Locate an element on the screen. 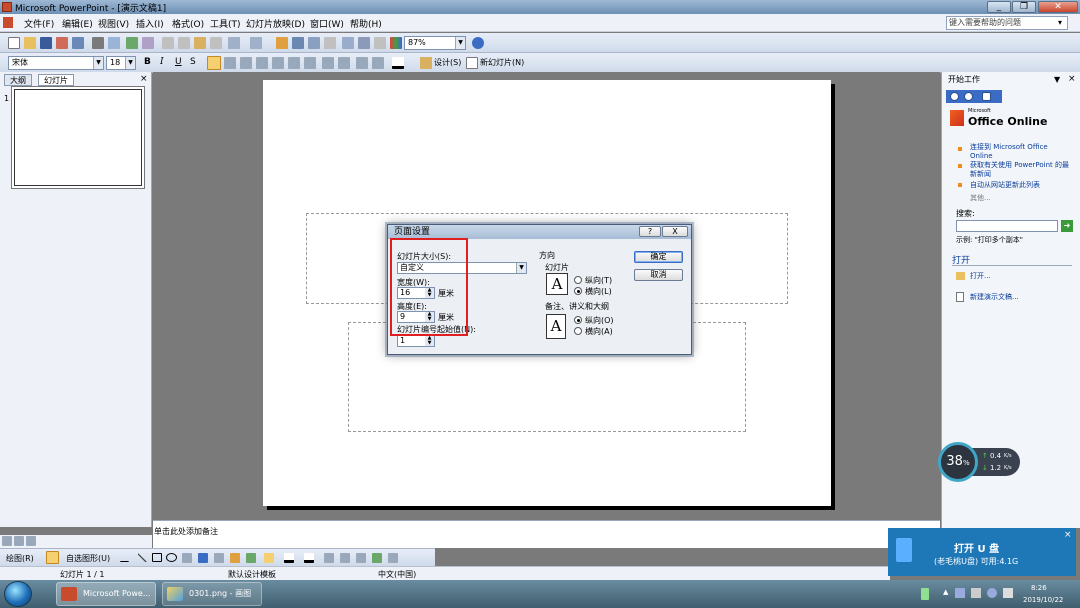  search-go-icon: ➜ is located at coordinates (1067, 226).